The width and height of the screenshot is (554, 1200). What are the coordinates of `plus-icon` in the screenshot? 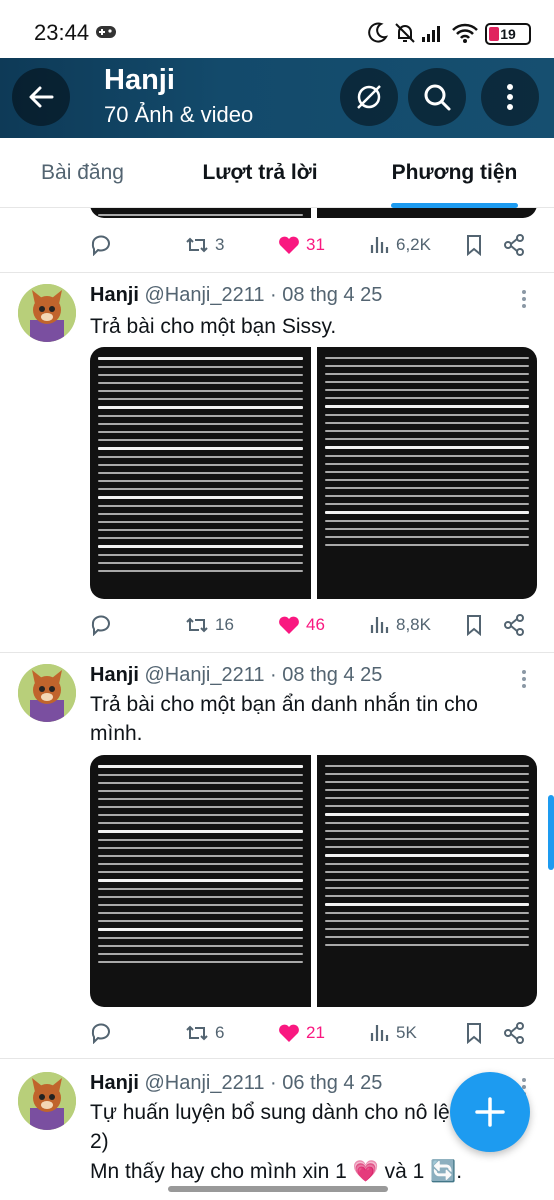 It's located at (490, 1112).